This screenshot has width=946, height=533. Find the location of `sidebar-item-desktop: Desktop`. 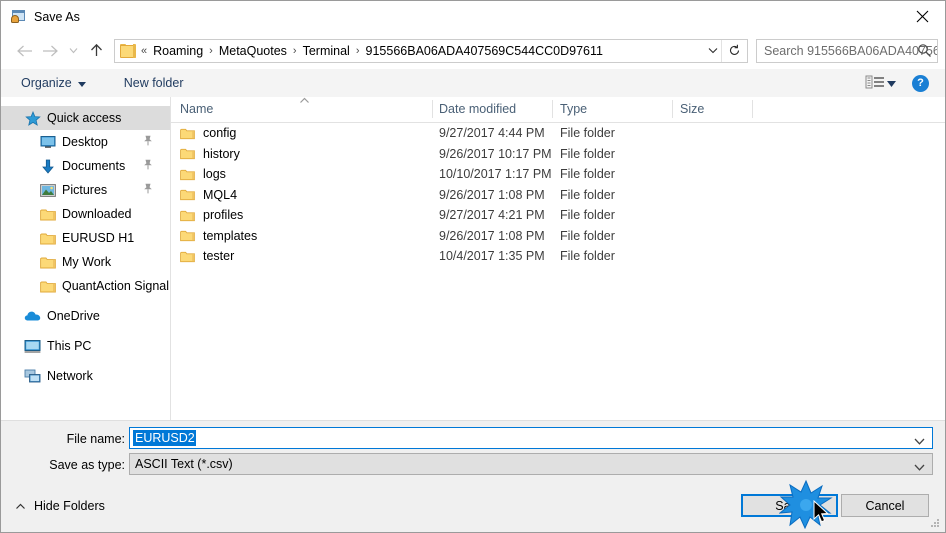

sidebar-item-desktop: Desktop is located at coordinates (85, 142).